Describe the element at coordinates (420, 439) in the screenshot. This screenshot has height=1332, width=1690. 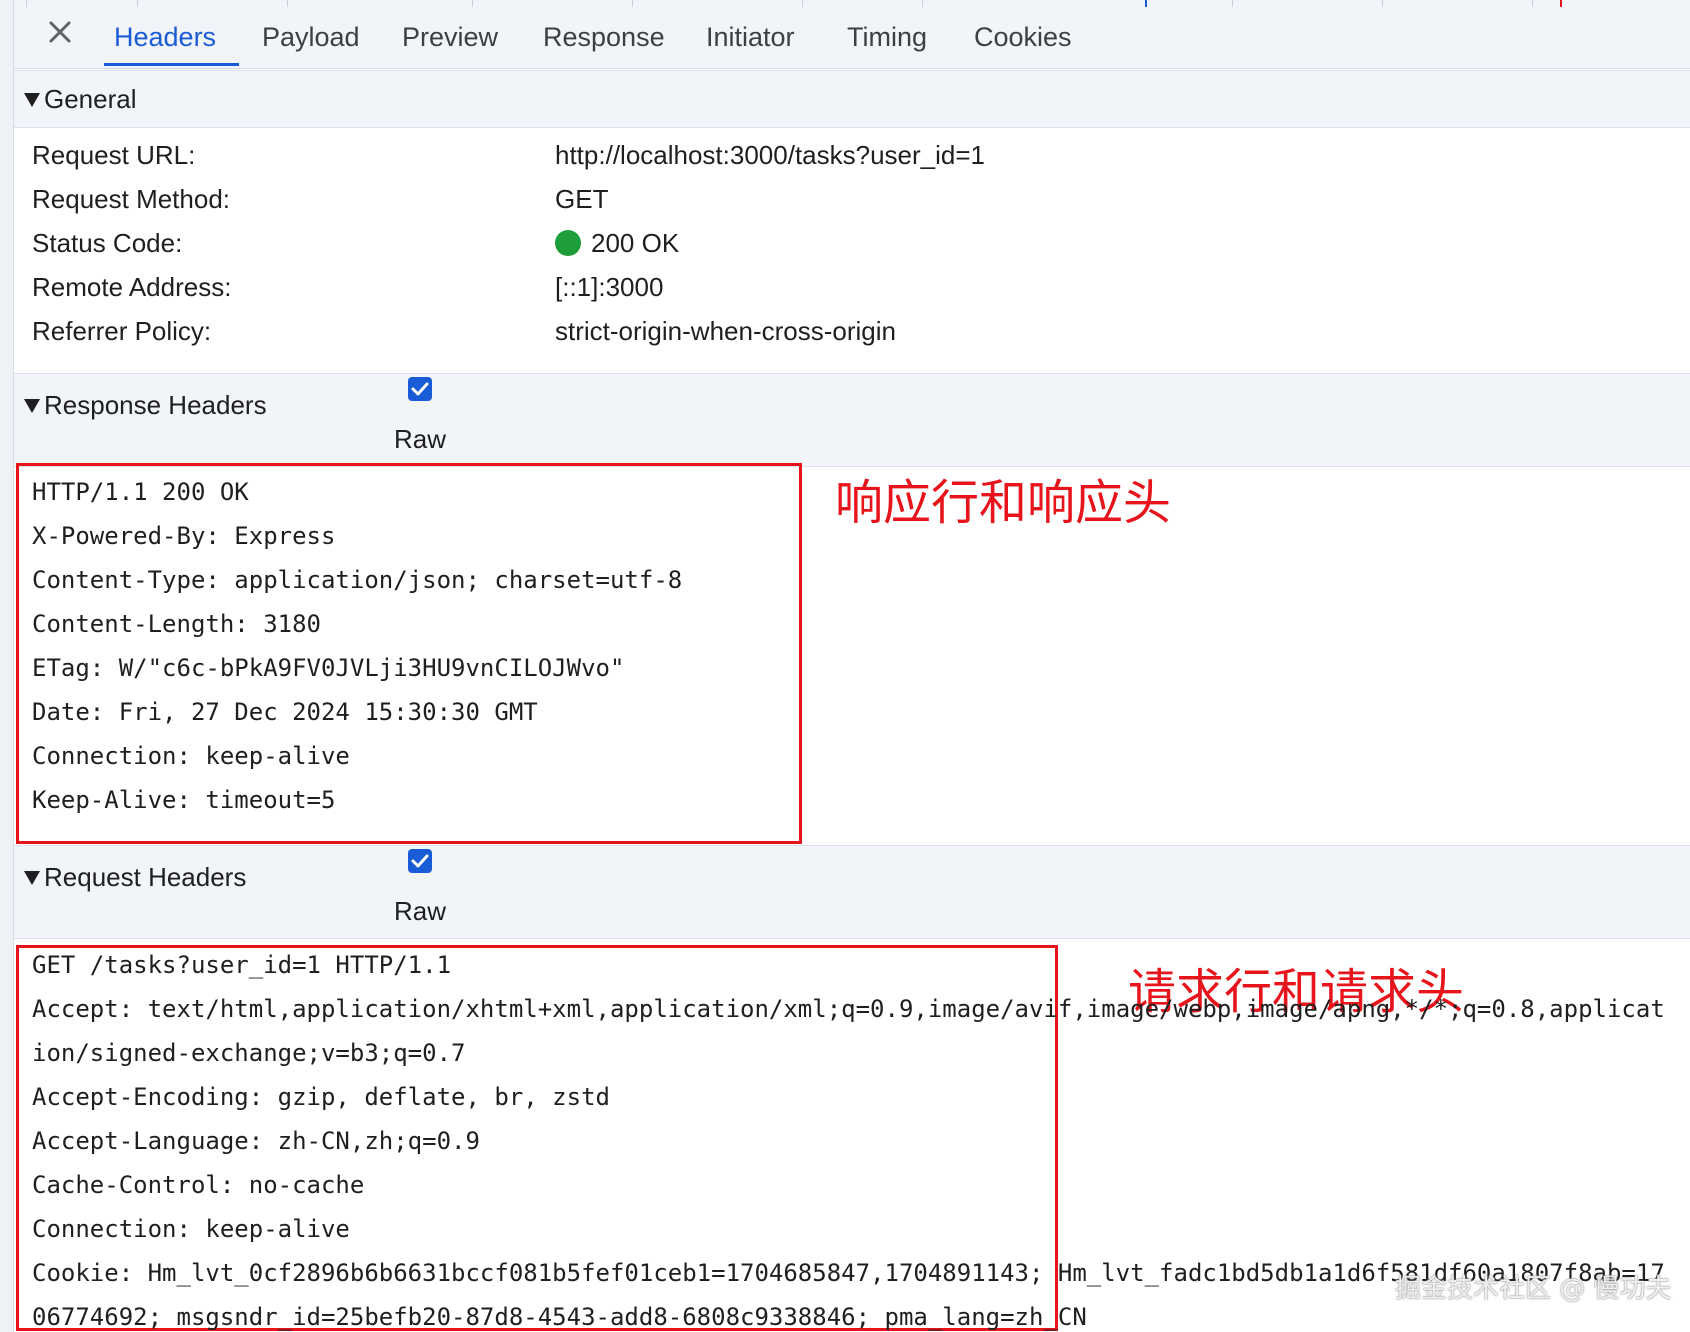
I see `response-raw-label: Raw` at that location.